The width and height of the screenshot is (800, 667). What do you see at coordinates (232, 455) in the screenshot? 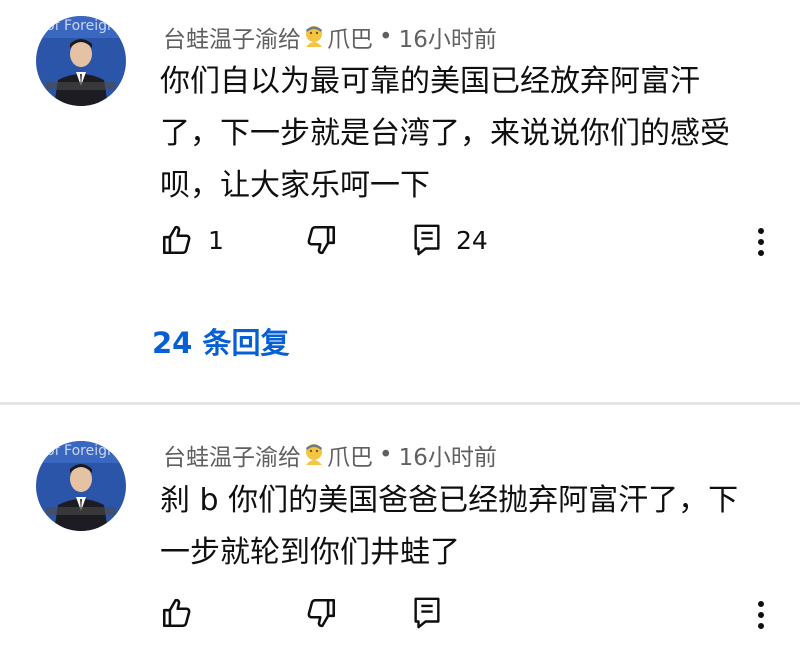
I see `author-name: 台蛙温子渝给` at bounding box center [232, 455].